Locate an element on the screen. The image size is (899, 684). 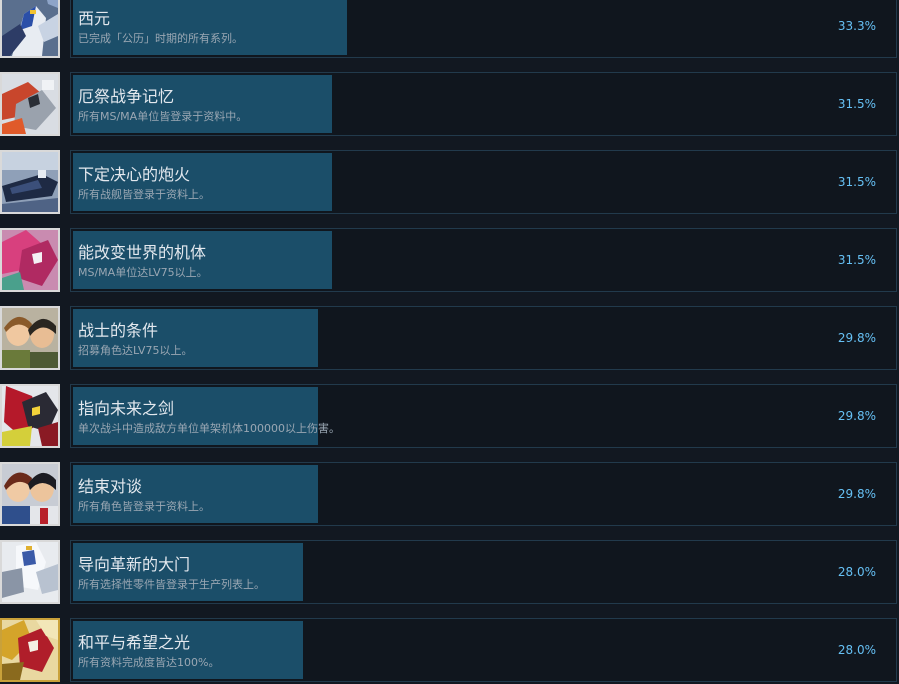
achievement-row: 下定决心的炮火 所有战舰皆登录于资料上。 31.5% is located at coordinates (449, 182).